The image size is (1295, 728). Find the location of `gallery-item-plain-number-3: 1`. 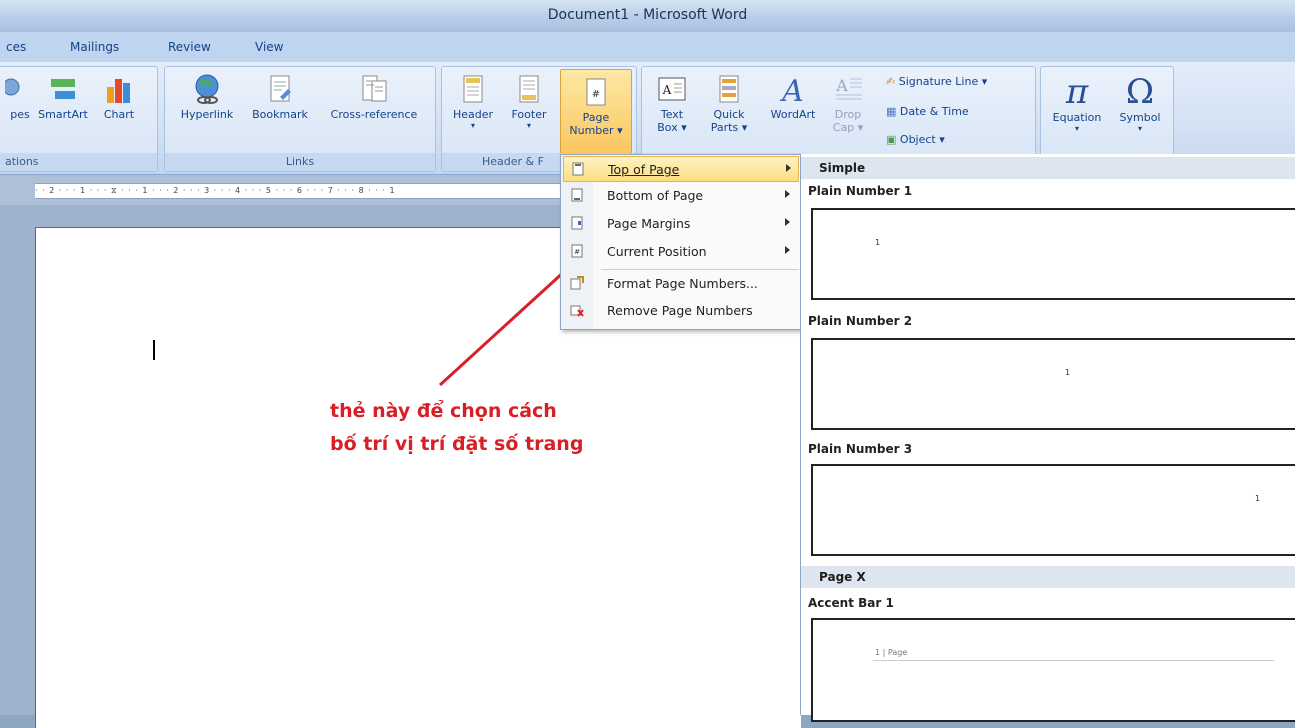

gallery-item-plain-number-3: 1 is located at coordinates (1053, 510).